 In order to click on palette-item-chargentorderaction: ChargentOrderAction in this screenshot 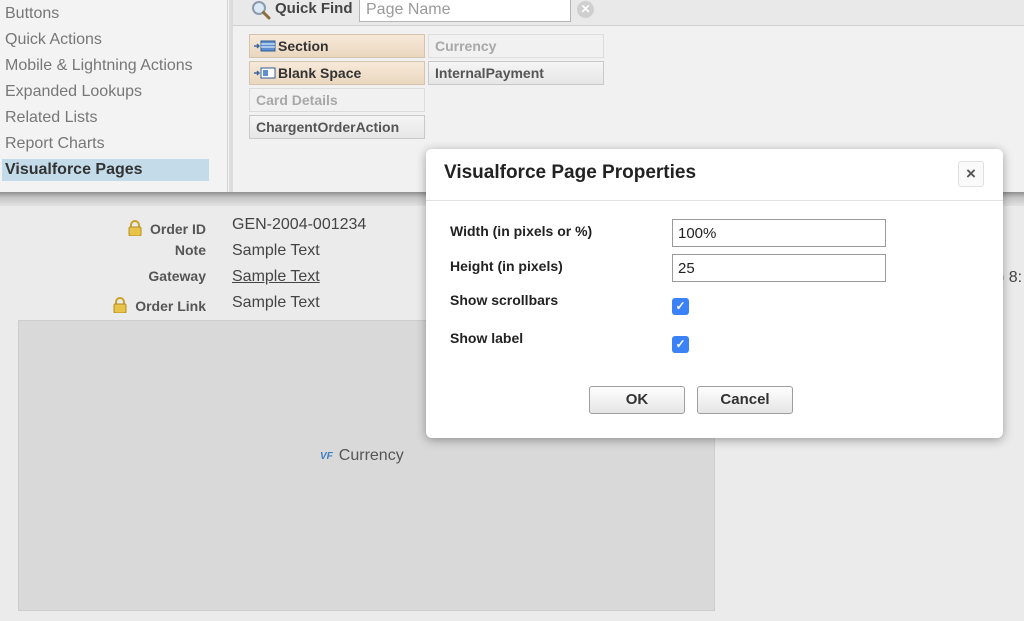, I will do `click(337, 127)`.